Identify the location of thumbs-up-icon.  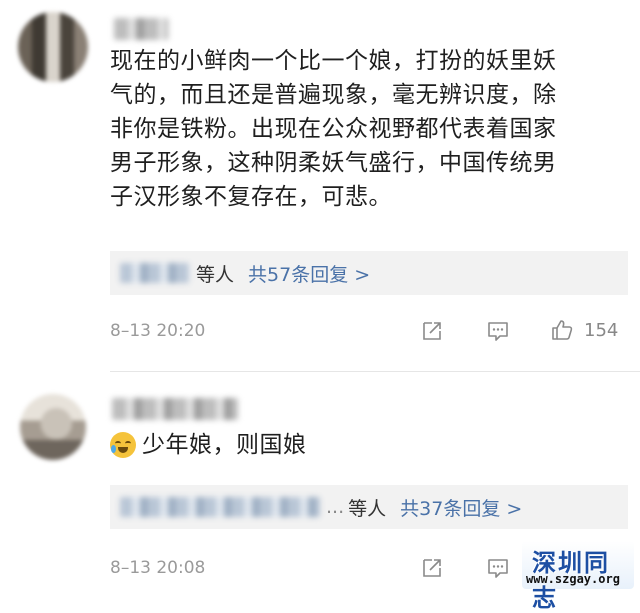
(562, 330).